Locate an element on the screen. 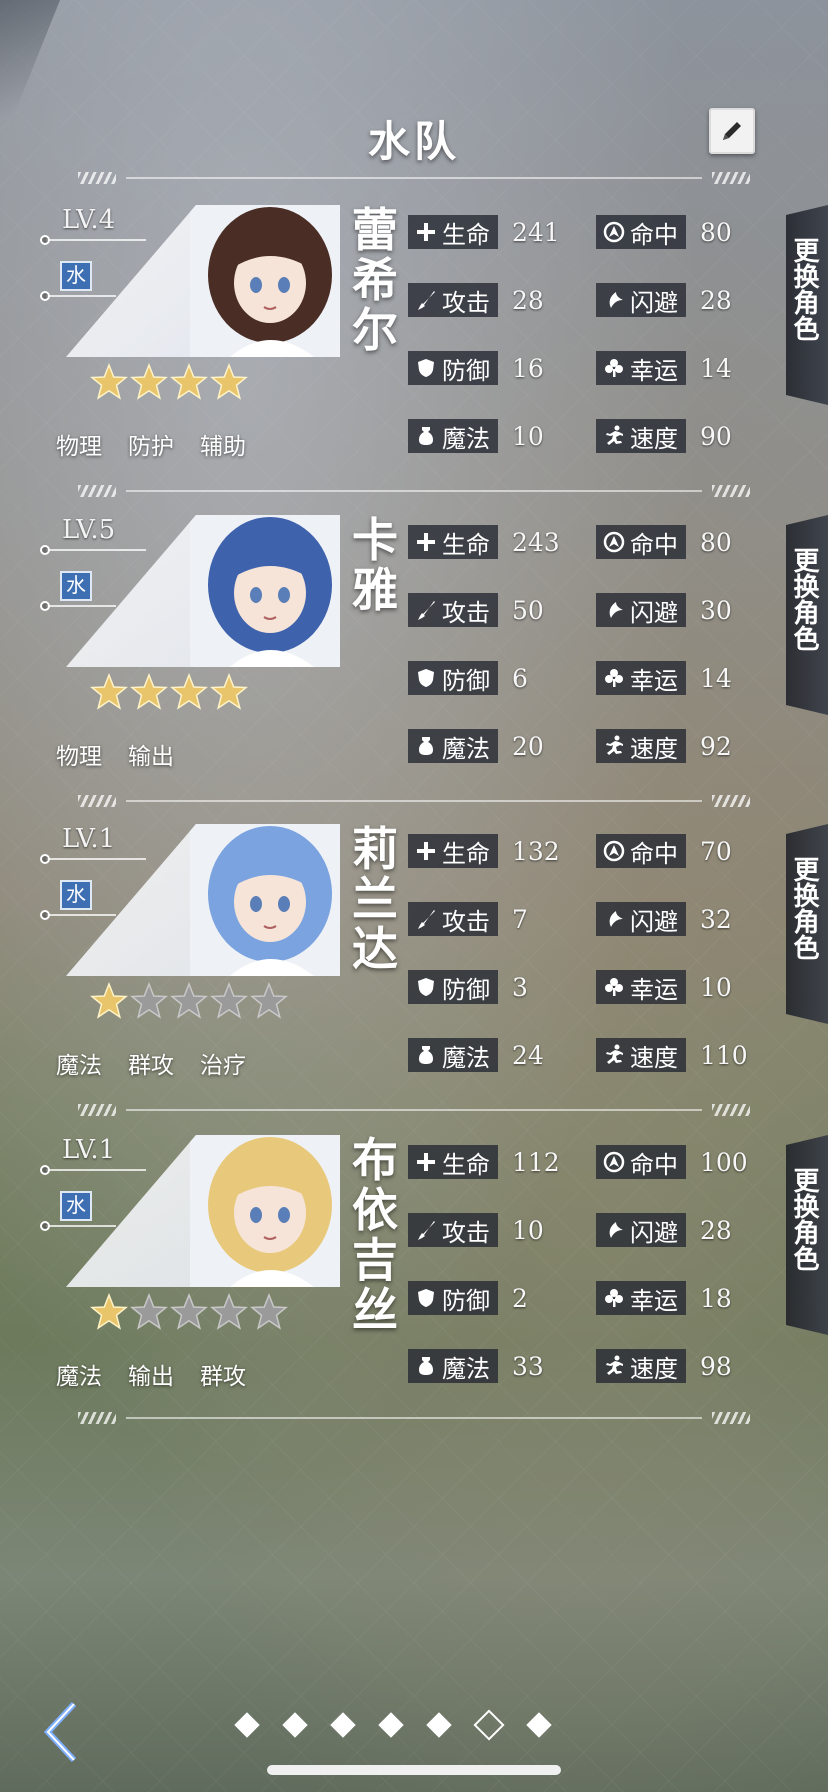 This screenshot has height=1792, width=828. stat-label-text: 幸运 is located at coordinates (654, 989).